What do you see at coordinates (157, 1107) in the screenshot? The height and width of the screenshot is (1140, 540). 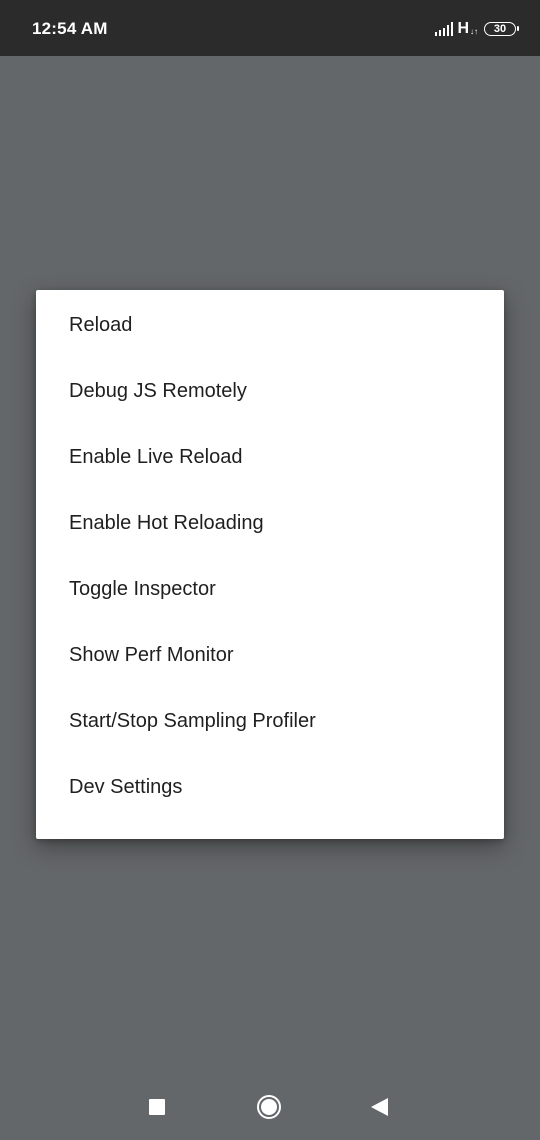 I see `recents-icon` at bounding box center [157, 1107].